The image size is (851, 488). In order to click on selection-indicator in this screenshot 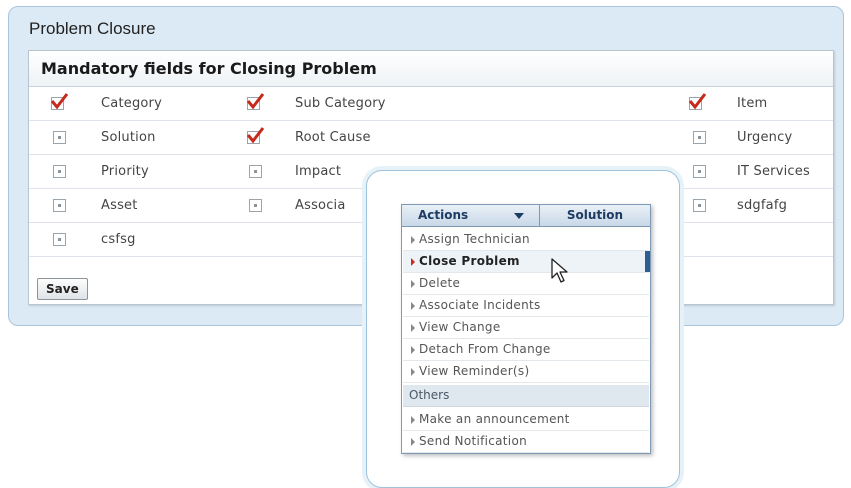, I will do `click(647, 261)`.